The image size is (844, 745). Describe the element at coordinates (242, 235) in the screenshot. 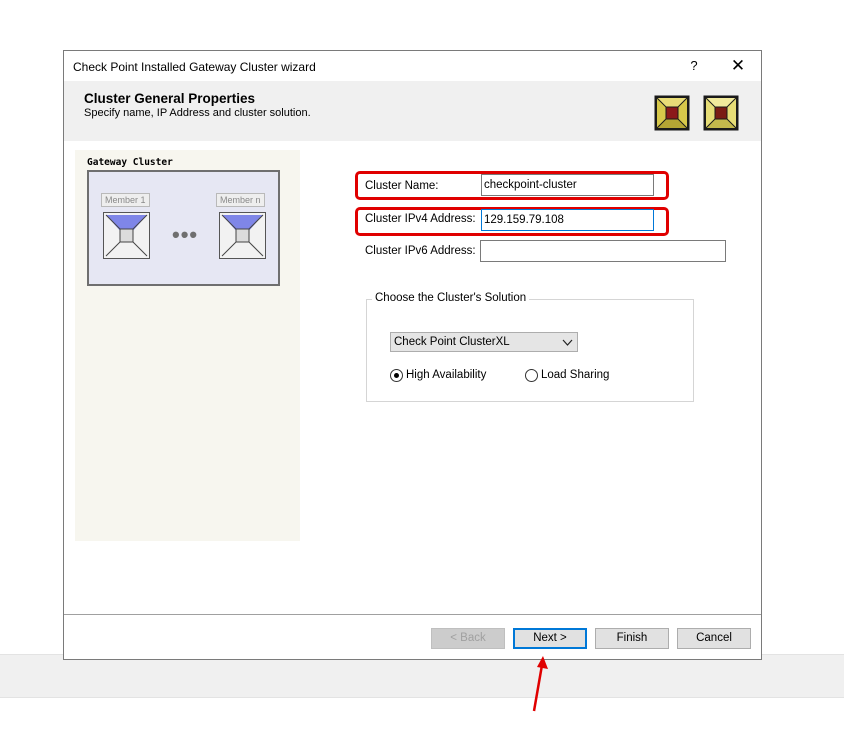

I see `member-n-gateway-icon` at that location.